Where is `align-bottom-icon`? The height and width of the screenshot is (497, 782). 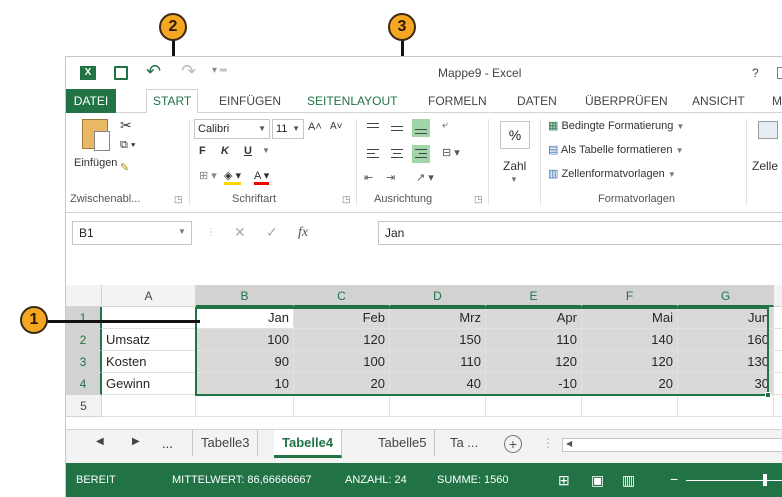 align-bottom-icon is located at coordinates (421, 128).